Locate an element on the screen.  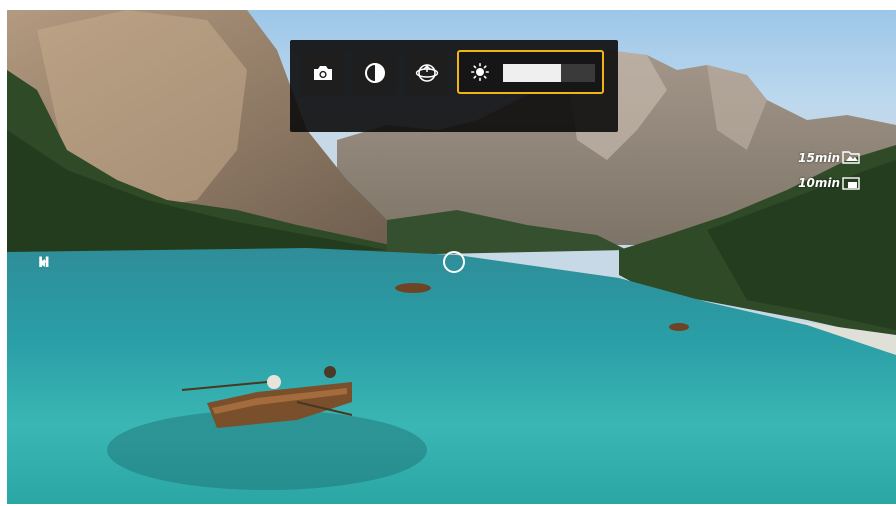
sphere-icon is located at coordinates (427, 73).